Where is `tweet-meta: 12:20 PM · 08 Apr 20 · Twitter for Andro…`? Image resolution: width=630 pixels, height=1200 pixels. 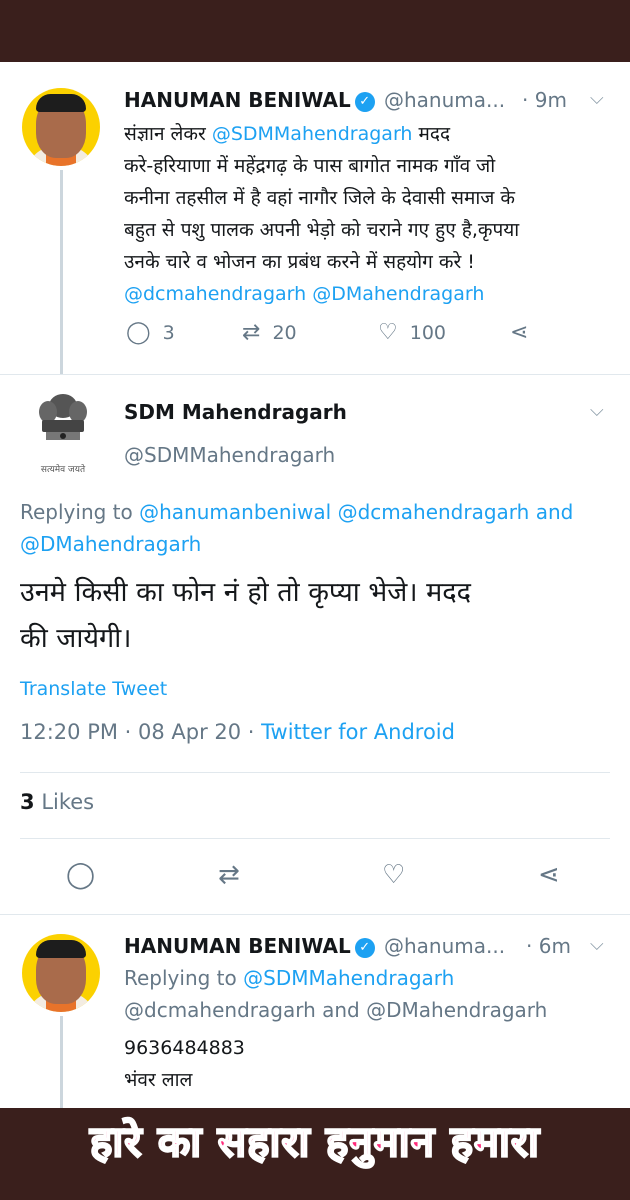 tweet-meta: 12:20 PM · 08 Apr 20 · Twitter for Andro… is located at coordinates (237, 732).